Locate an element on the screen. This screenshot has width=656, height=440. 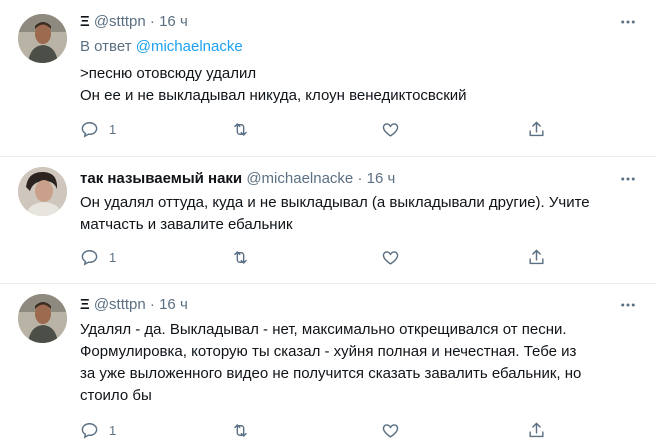
author-handle: @michaelnacke is located at coordinates (299, 178).